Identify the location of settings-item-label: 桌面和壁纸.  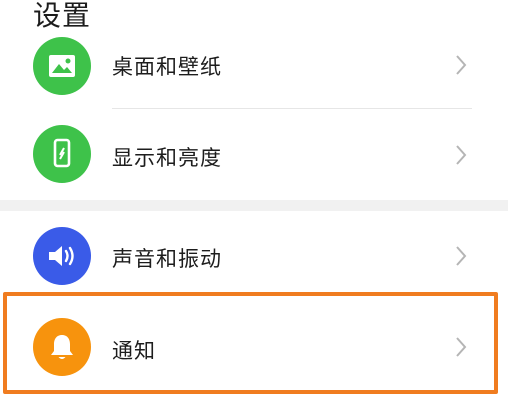
(167, 67).